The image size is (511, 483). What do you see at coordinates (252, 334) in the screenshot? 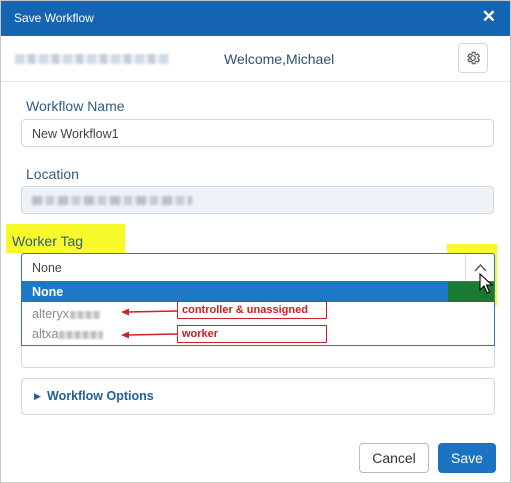
I see `annotation-worker: worker` at bounding box center [252, 334].